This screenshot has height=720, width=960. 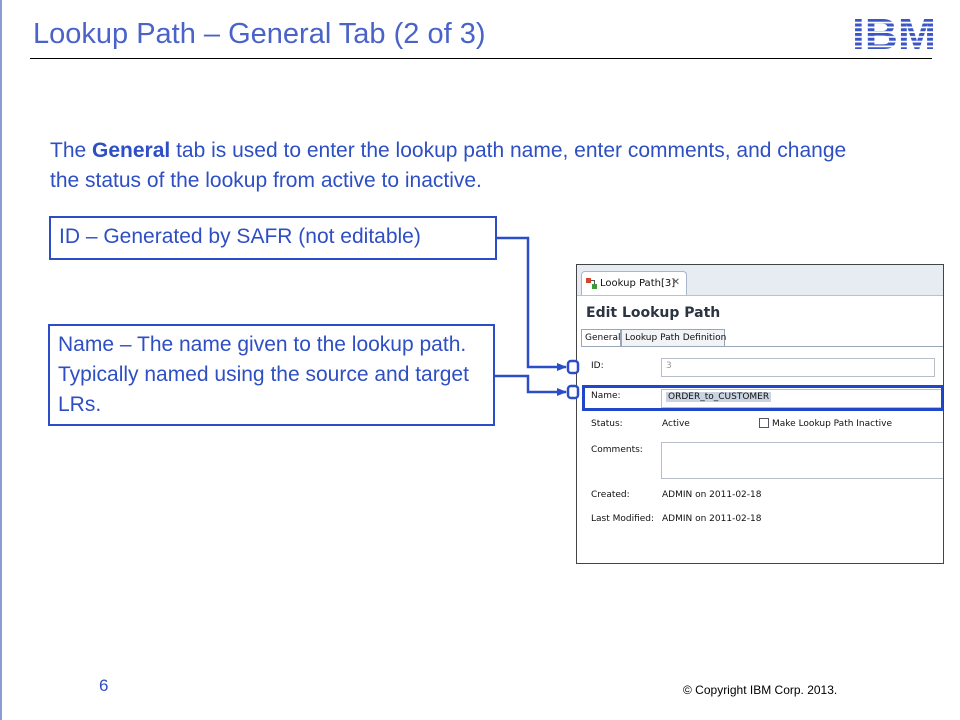 What do you see at coordinates (798, 367) in the screenshot?
I see `id-field: 3` at bounding box center [798, 367].